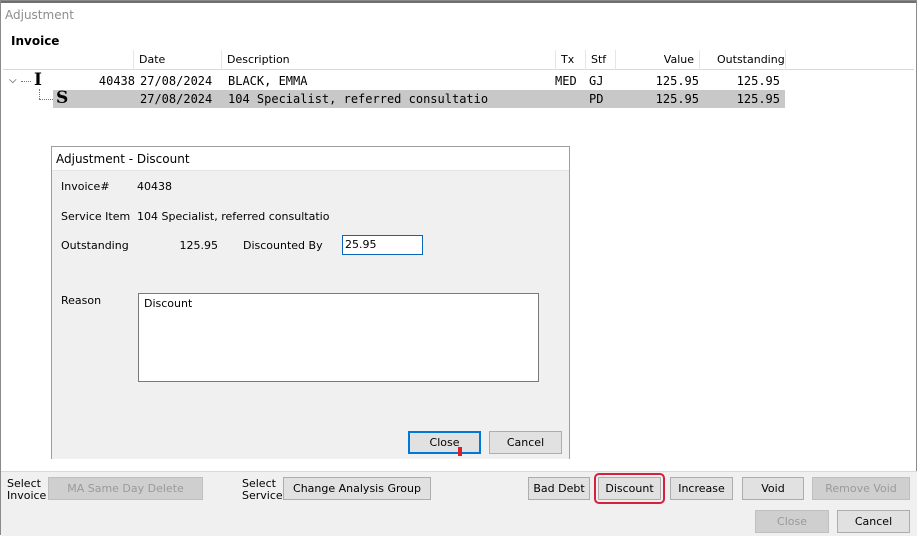  Describe the element at coordinates (600, 60) in the screenshot. I see `column-header-stf: Stf` at that location.